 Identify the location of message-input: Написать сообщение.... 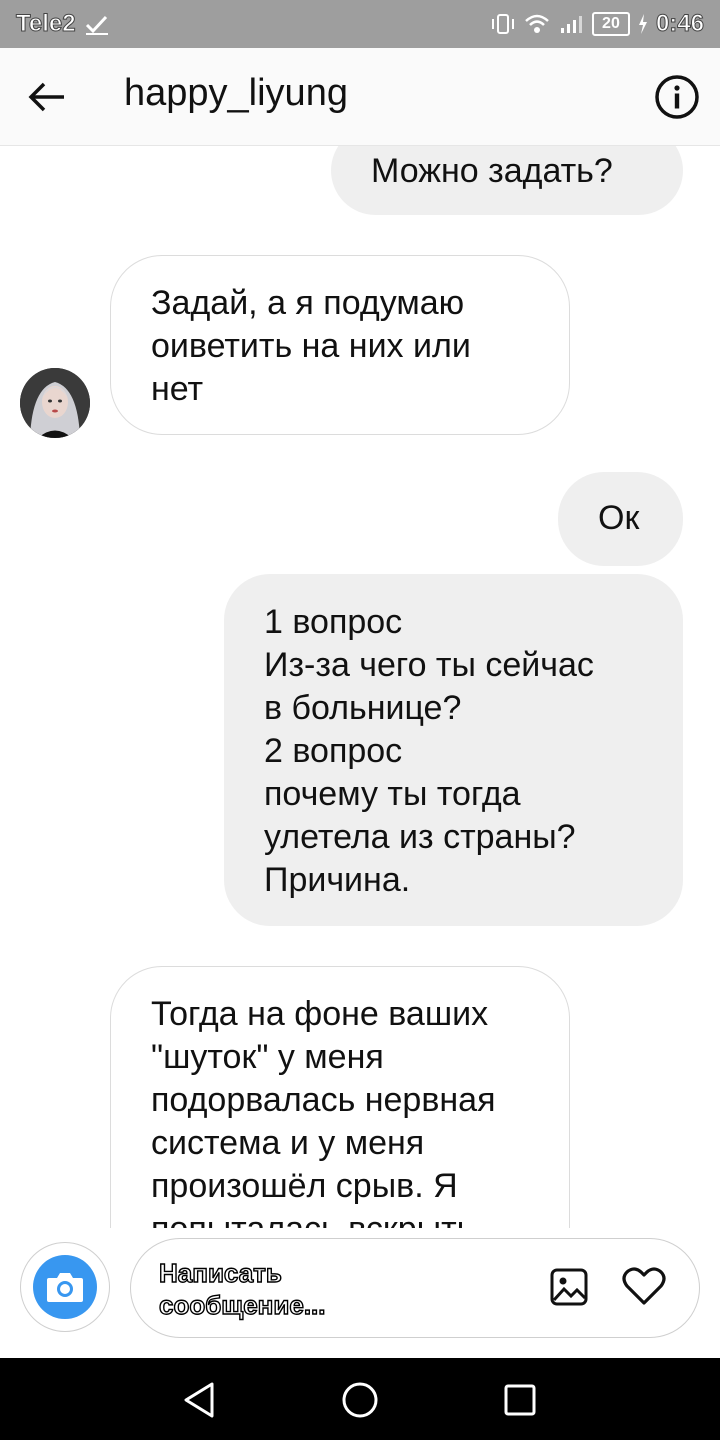
(415, 1288).